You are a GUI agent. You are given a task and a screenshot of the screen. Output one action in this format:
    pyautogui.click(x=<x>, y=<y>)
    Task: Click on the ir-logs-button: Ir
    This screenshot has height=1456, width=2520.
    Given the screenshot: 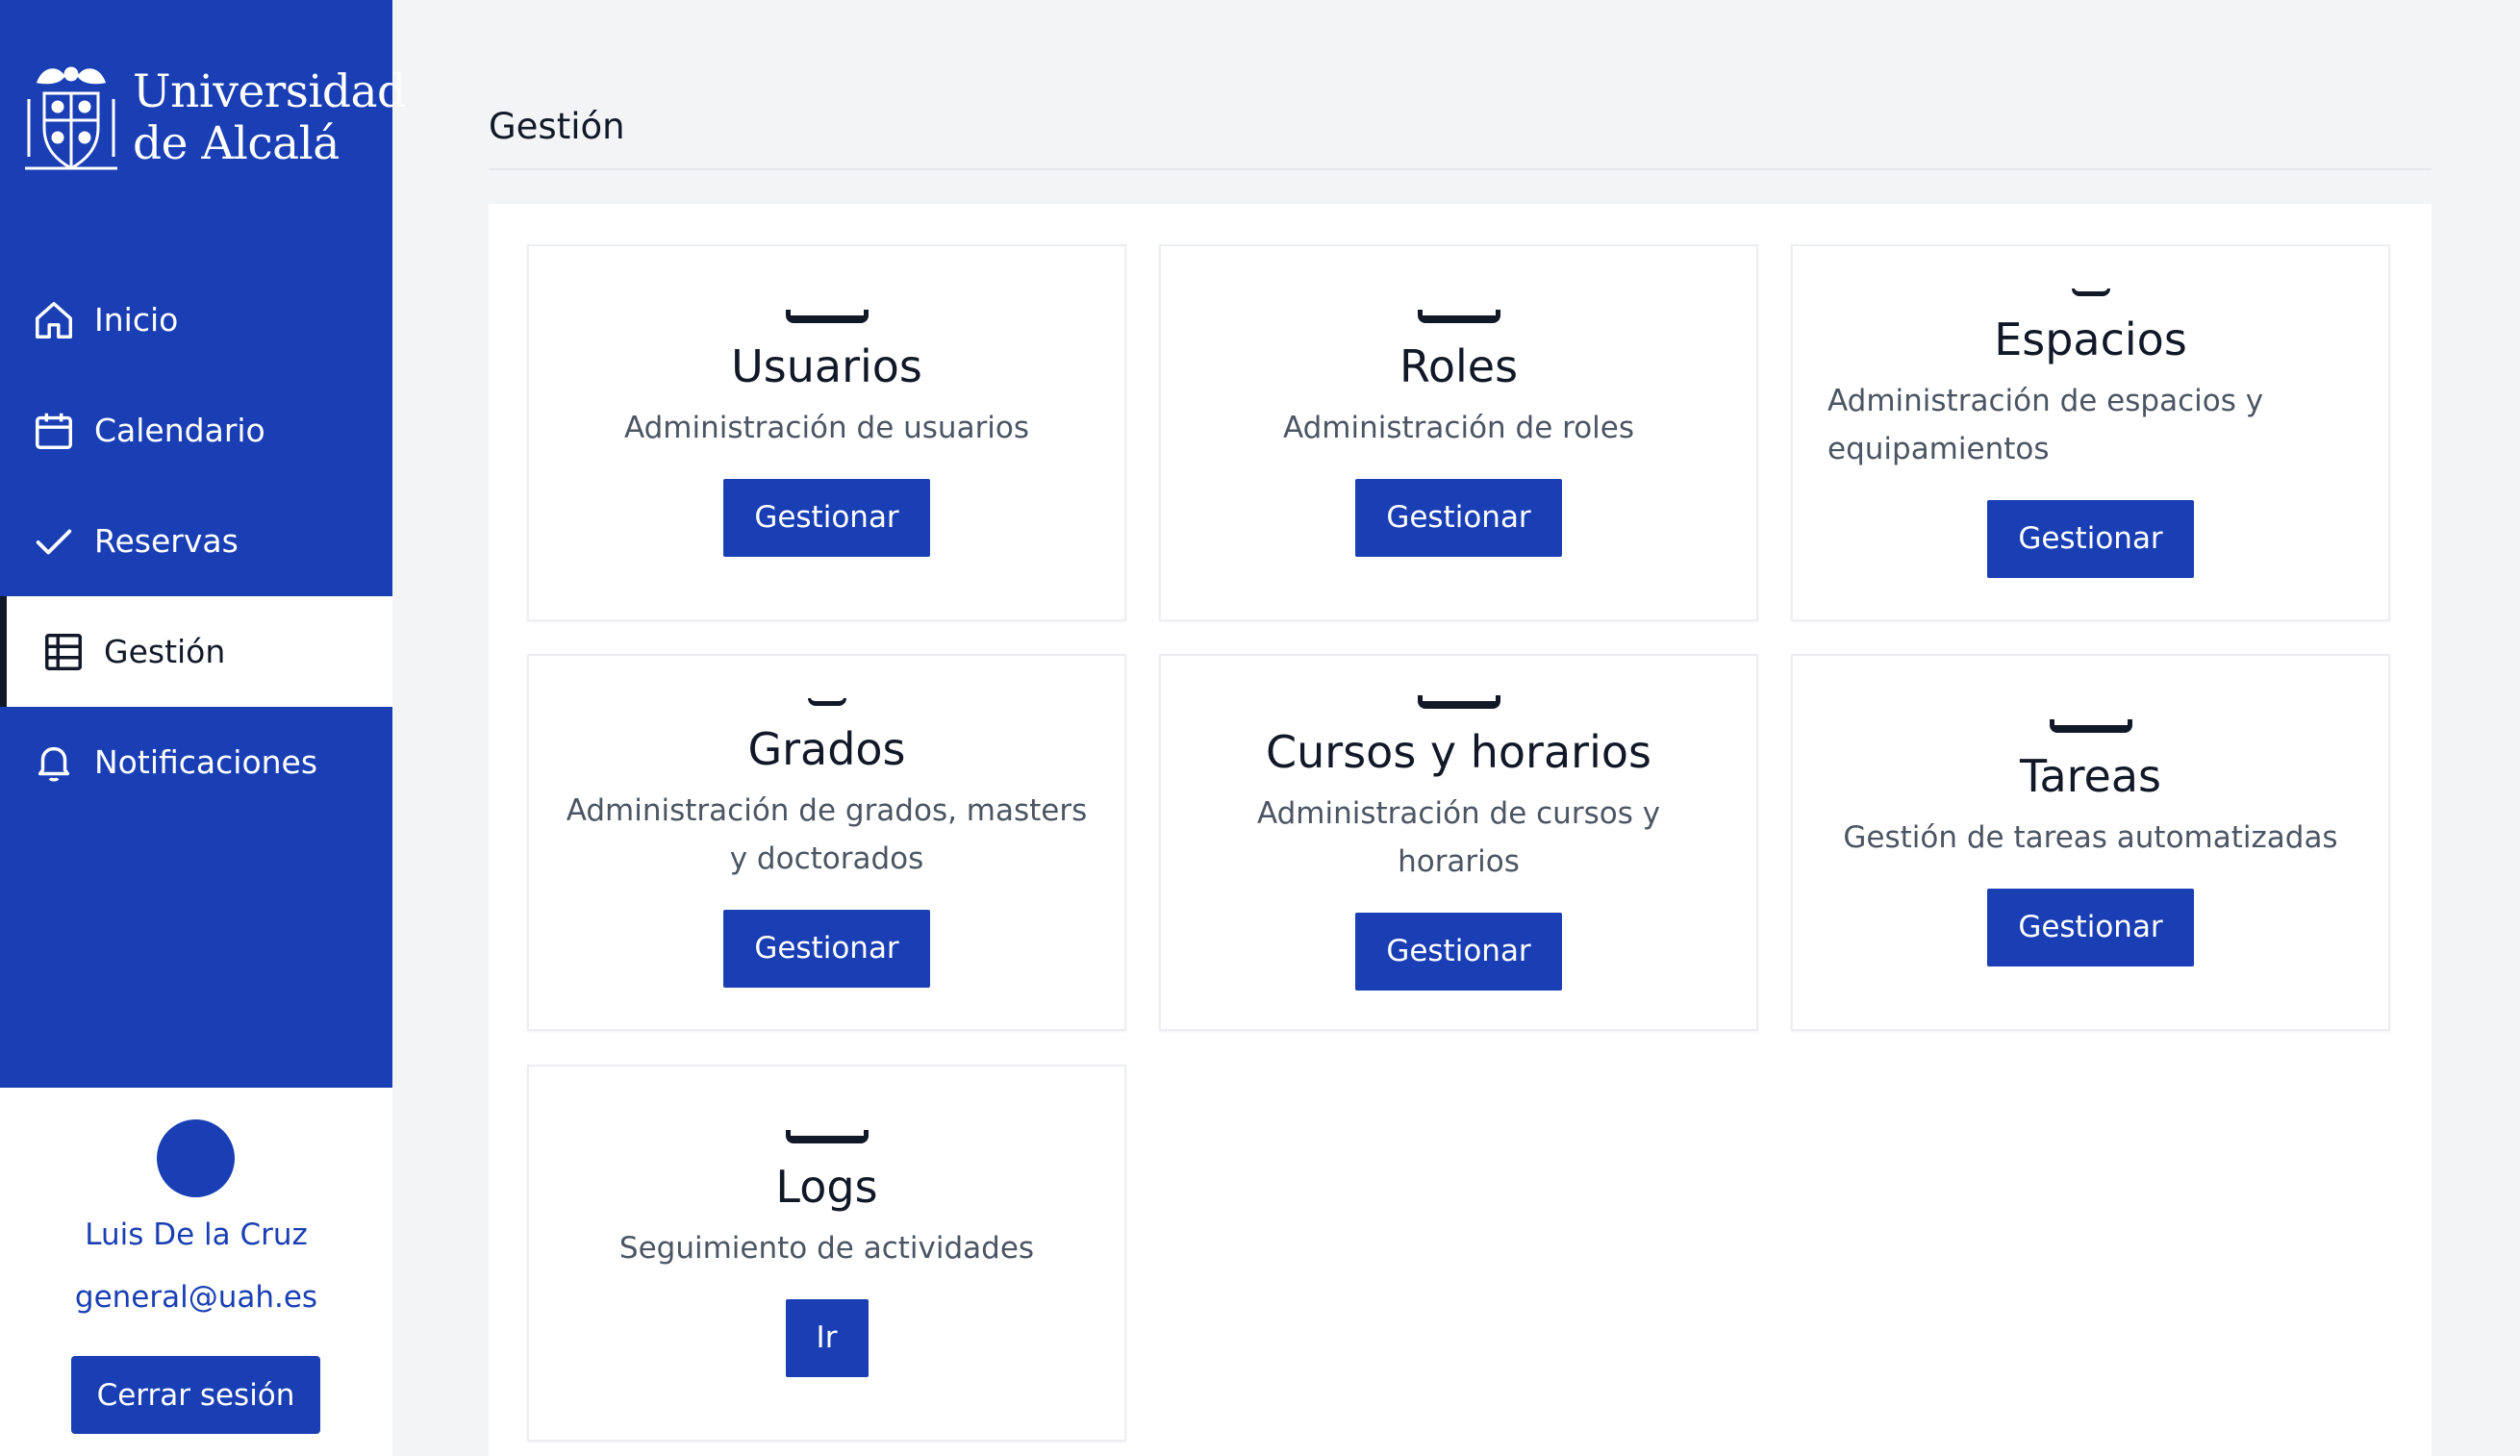 What is the action you would take?
    pyautogui.click(x=827, y=1337)
    